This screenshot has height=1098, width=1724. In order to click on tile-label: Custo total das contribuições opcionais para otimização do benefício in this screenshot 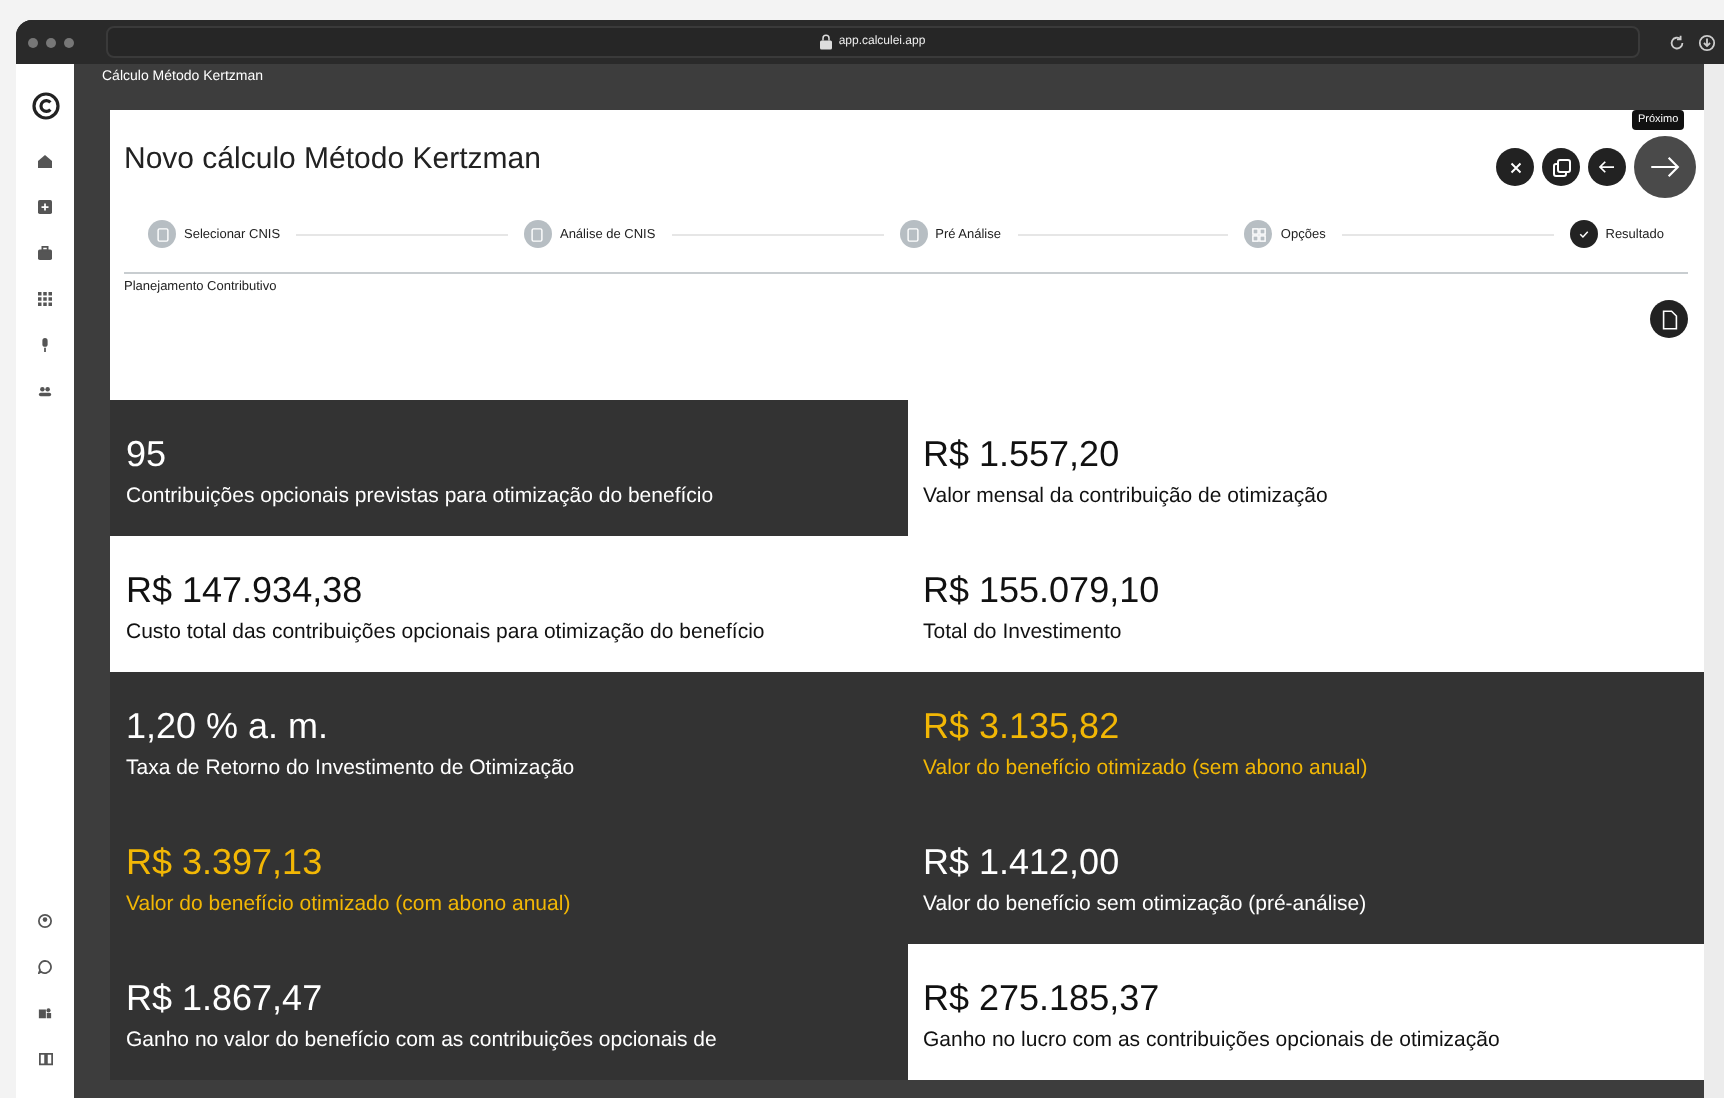, I will do `click(446, 631)`.